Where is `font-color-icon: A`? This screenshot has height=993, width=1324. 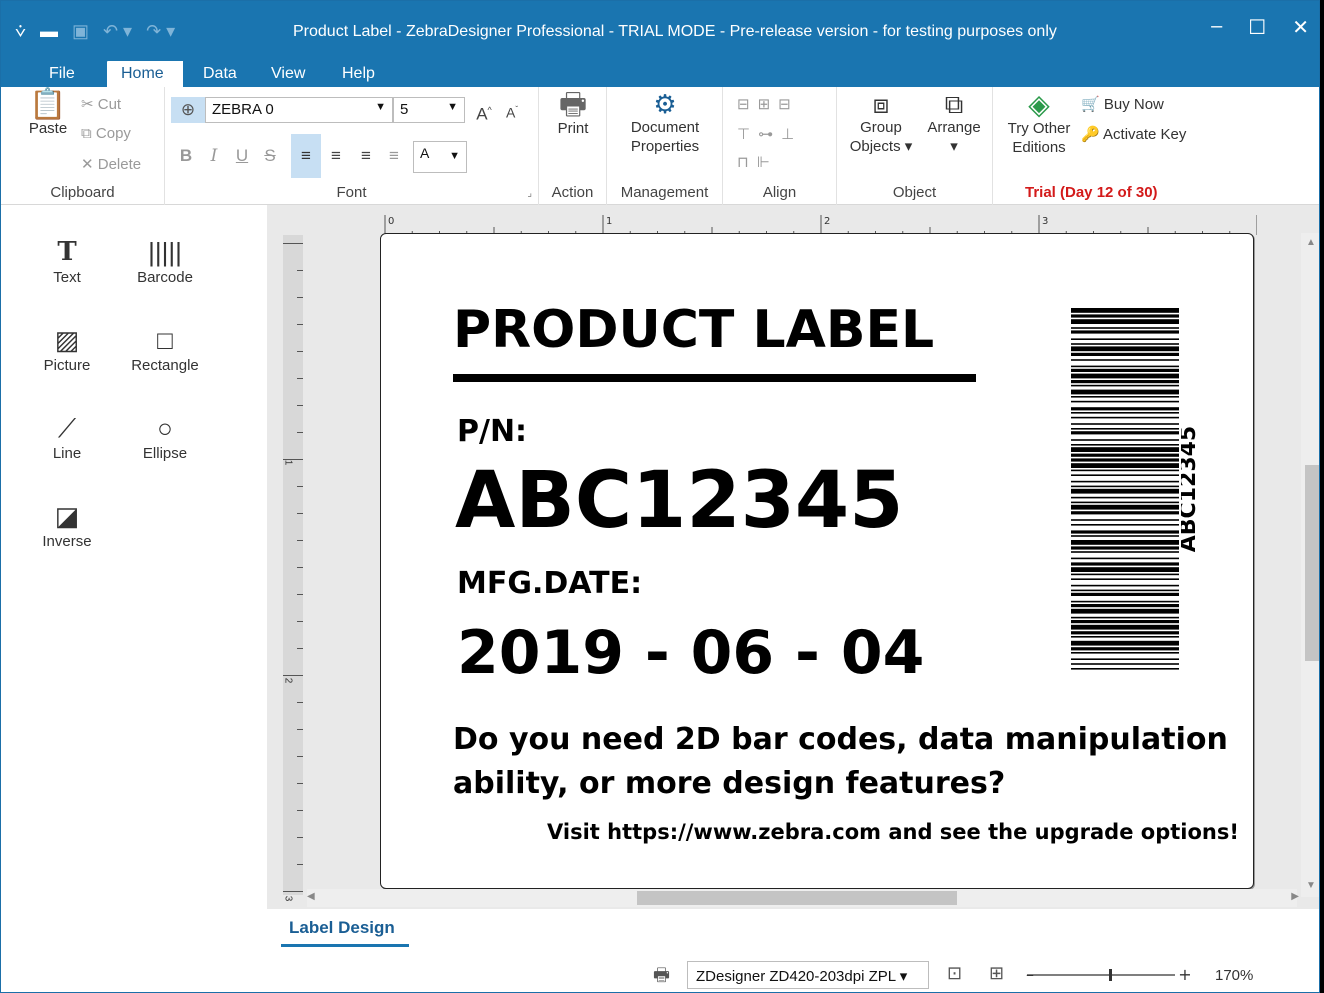 font-color-icon: A is located at coordinates (425, 153).